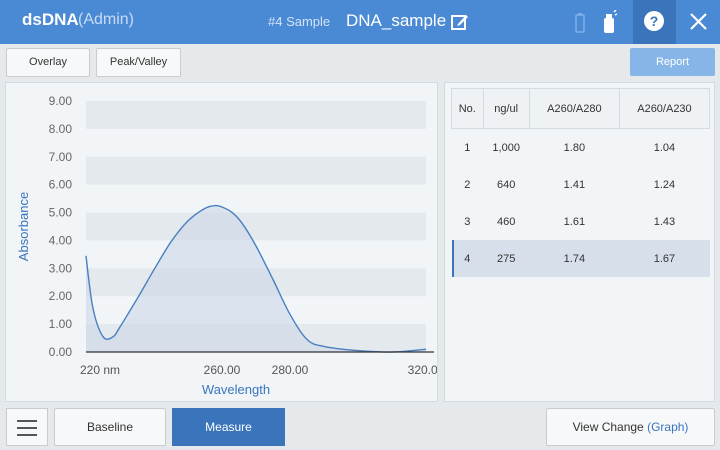 Image resolution: width=720 pixels, height=450 pixels. What do you see at coordinates (664, 221) in the screenshot?
I see `cell-a260-a230: 1.43` at bounding box center [664, 221].